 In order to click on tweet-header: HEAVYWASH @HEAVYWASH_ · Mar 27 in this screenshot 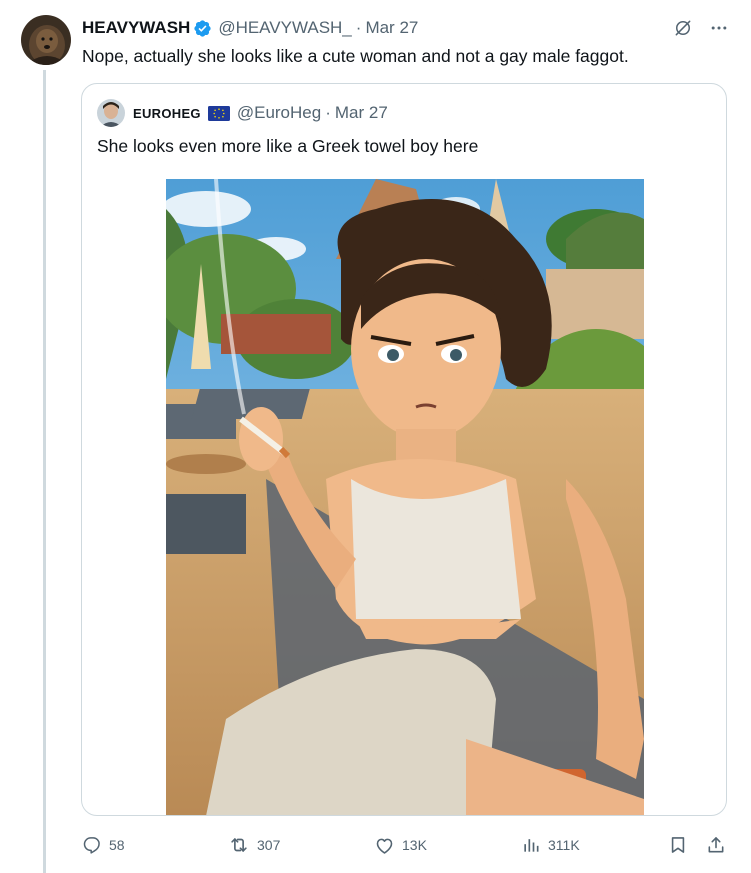, I will do `click(250, 28)`.